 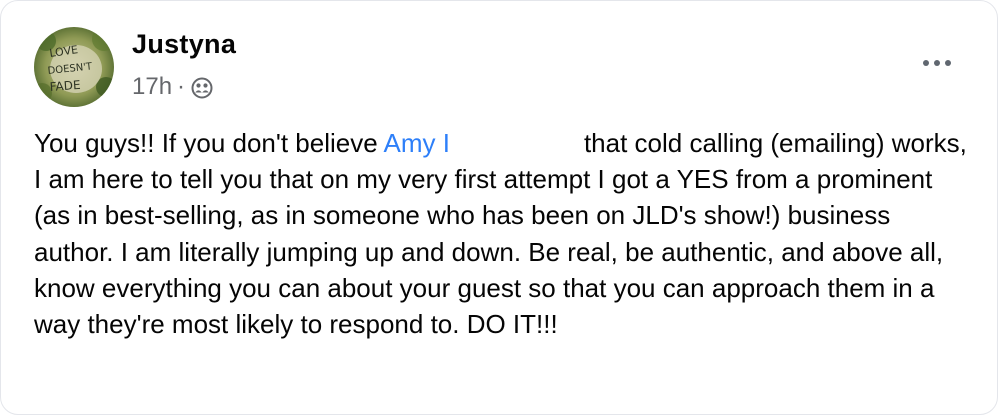 What do you see at coordinates (65, 86) in the screenshot?
I see `avatar-text-line-3: FADE` at bounding box center [65, 86].